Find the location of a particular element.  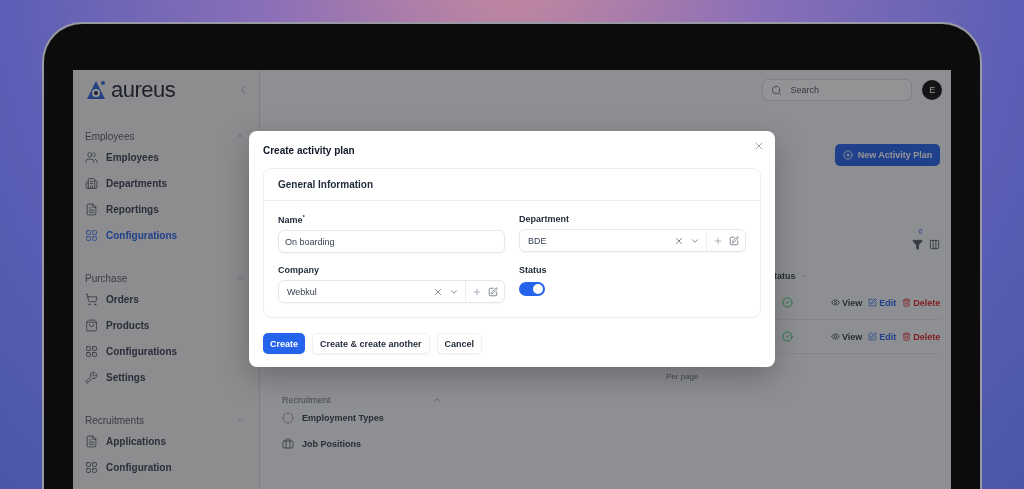

wrench-icon is located at coordinates (91, 377).